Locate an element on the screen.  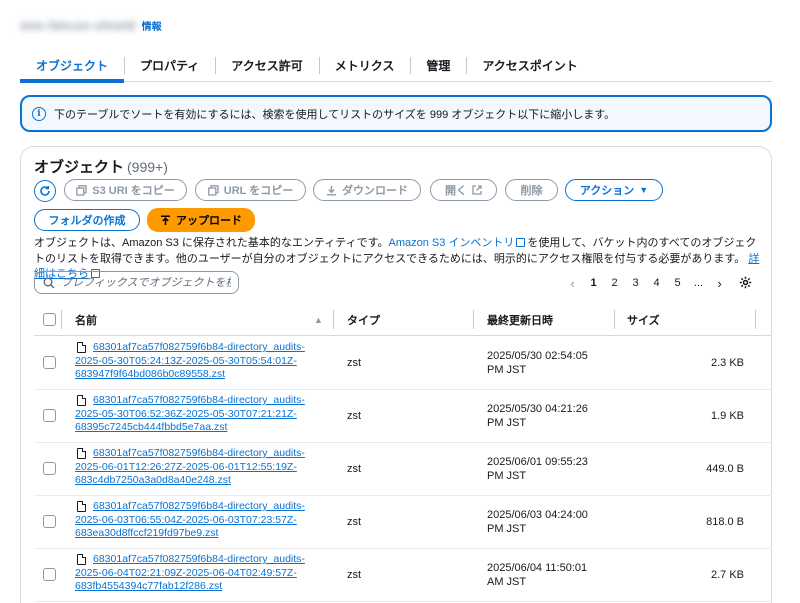
pagination: ‹ 1 2 3 4 5 ... › is located at coordinates (646, 283).